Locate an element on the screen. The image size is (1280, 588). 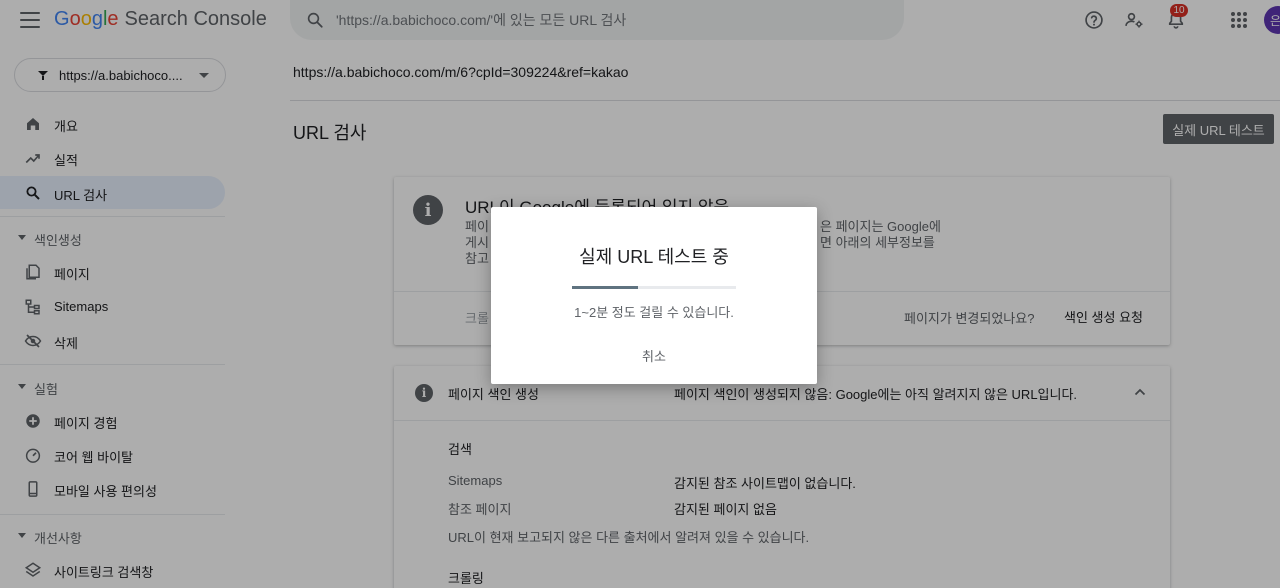
dialog-title: 실제 URL 테스트 중 is located at coordinates (654, 257).